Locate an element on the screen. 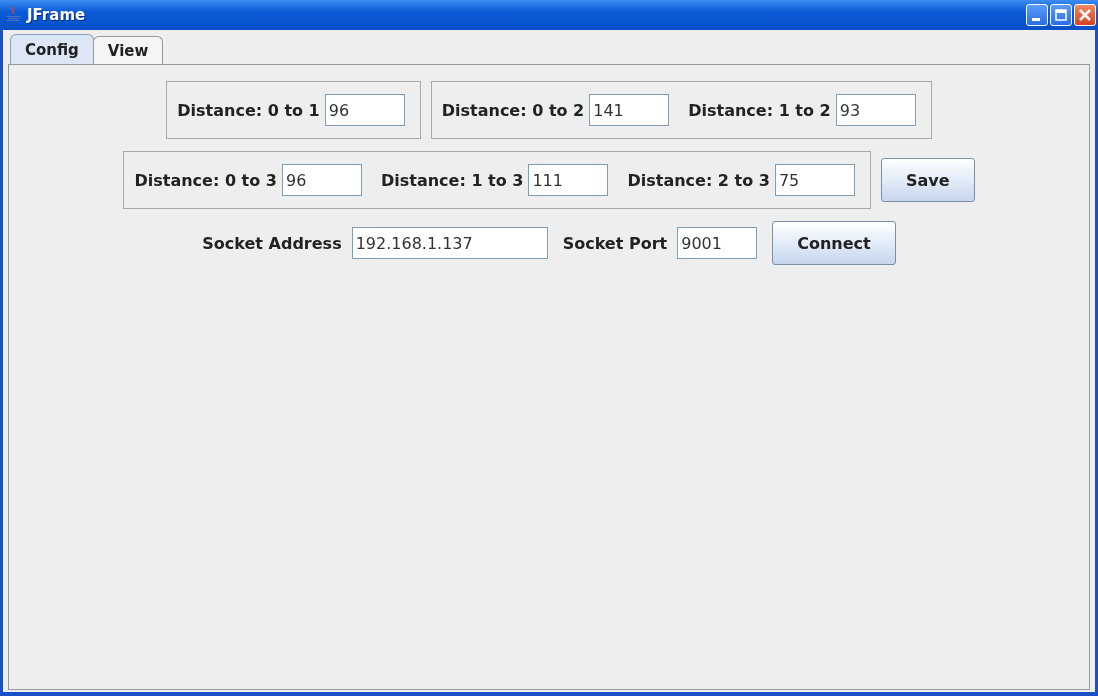 This screenshot has width=1098, height=696. field-label: Distance: 1 to 2 is located at coordinates (759, 110).